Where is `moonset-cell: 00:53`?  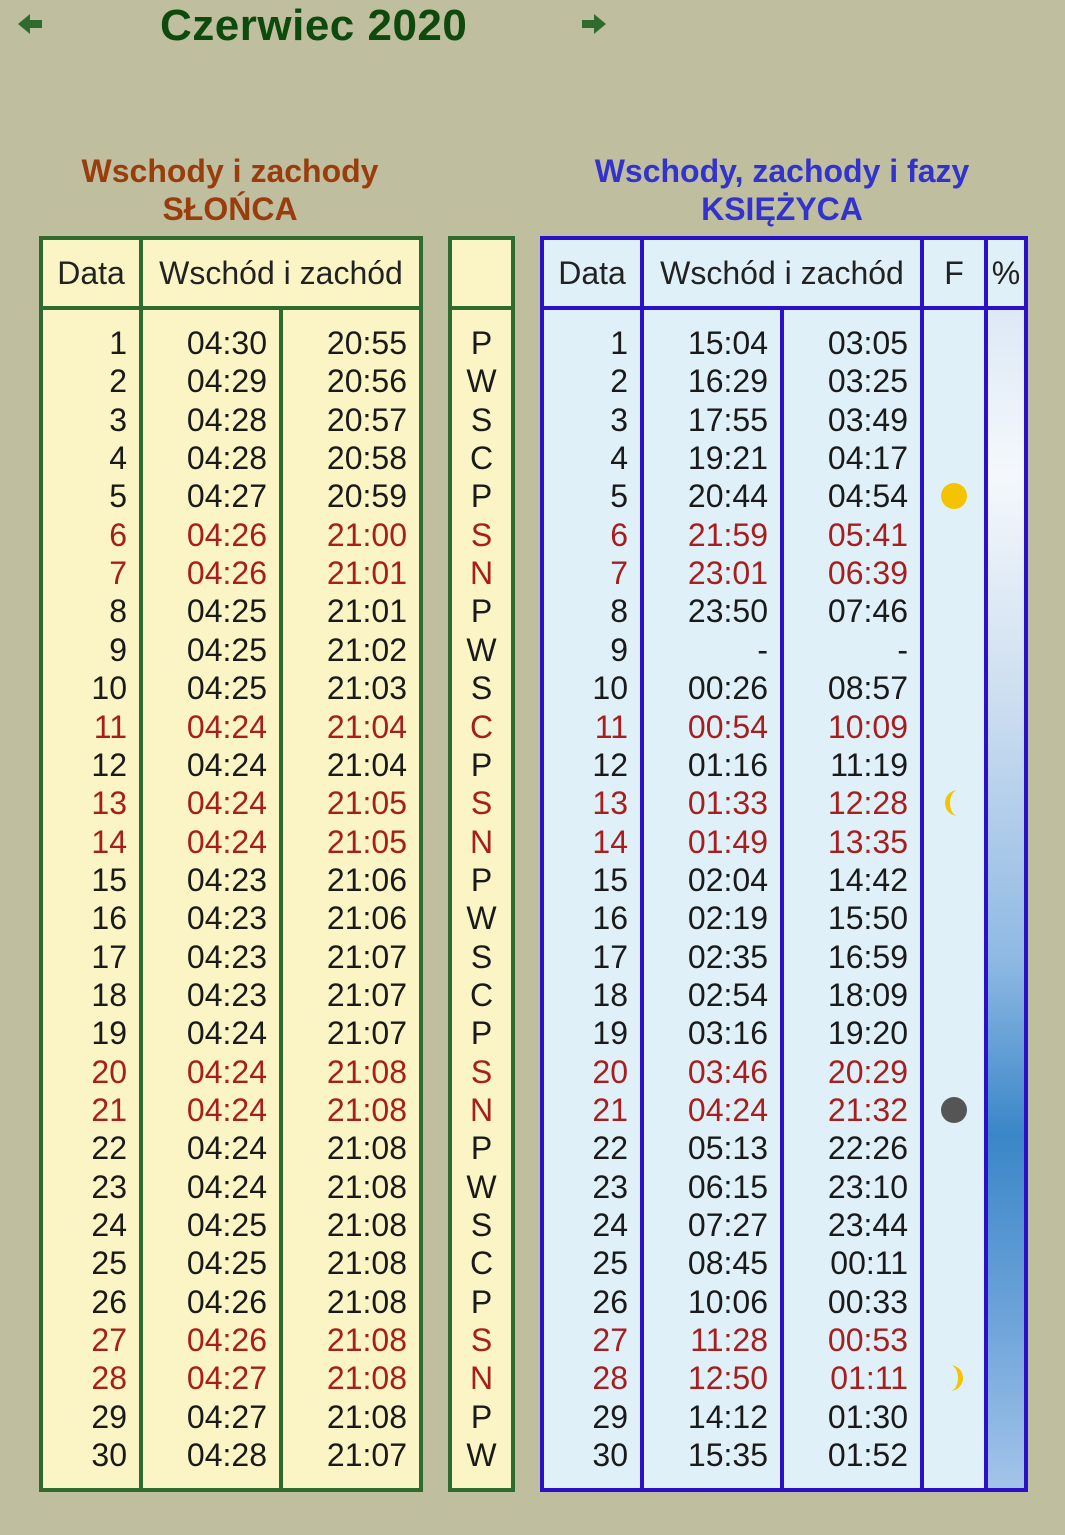
moonset-cell: 00:53 is located at coordinates (867, 1340).